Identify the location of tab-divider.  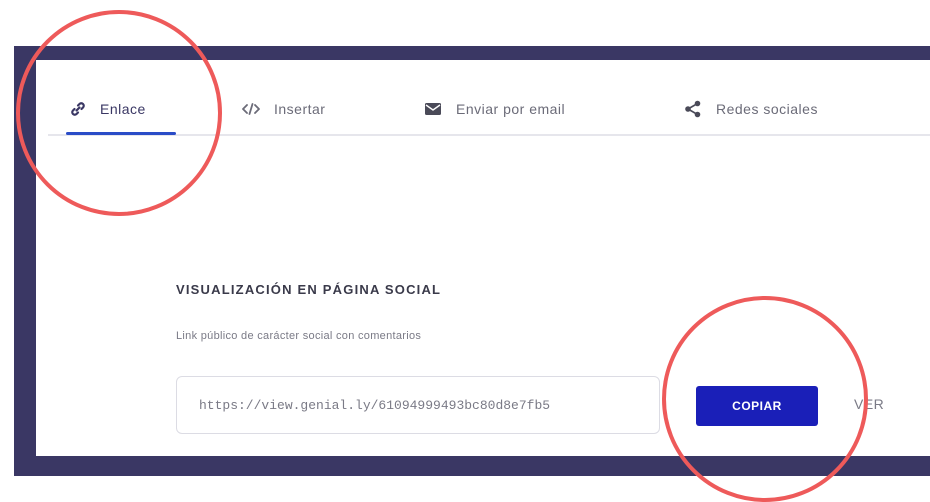
(489, 135).